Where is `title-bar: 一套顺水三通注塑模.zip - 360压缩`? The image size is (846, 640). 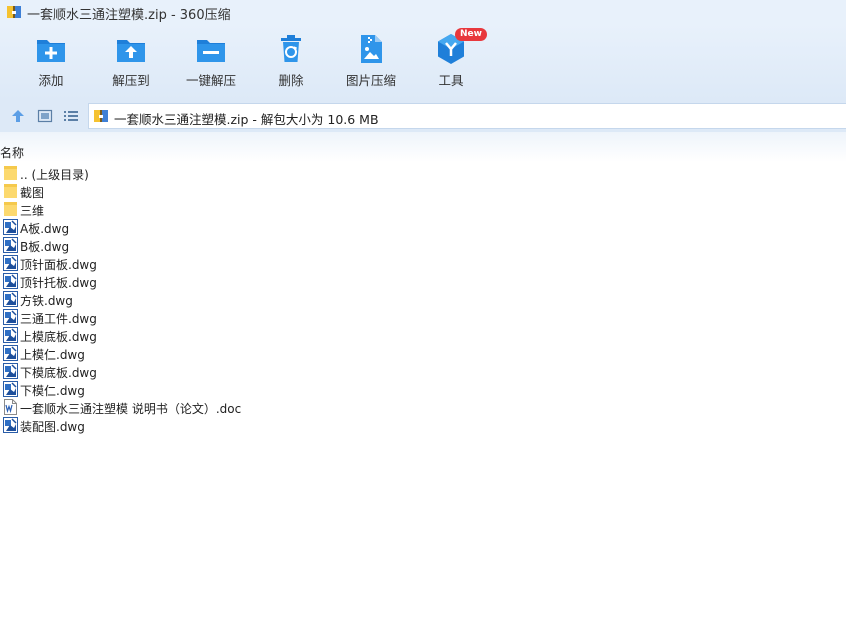 title-bar: 一套顺水三通注塑模.zip - 360压缩 is located at coordinates (423, 12).